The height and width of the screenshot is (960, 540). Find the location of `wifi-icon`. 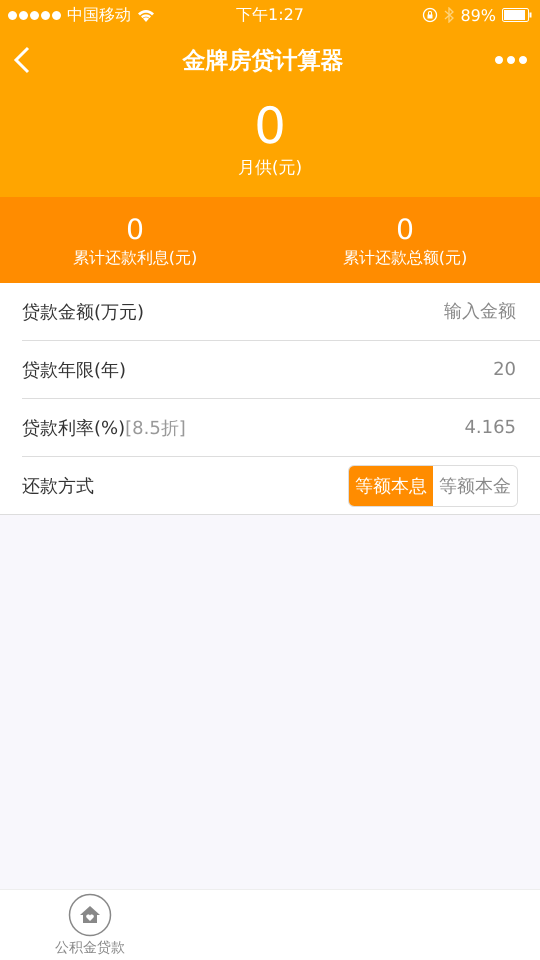

wifi-icon is located at coordinates (146, 15).